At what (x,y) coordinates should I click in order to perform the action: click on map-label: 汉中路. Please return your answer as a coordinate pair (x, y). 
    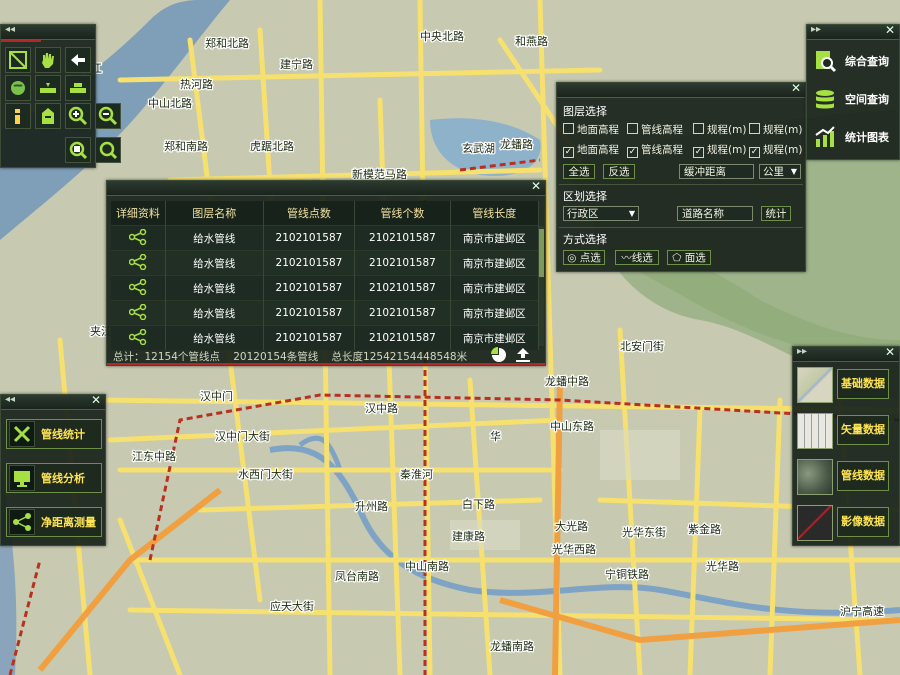
    Looking at the image, I should click on (381, 408).